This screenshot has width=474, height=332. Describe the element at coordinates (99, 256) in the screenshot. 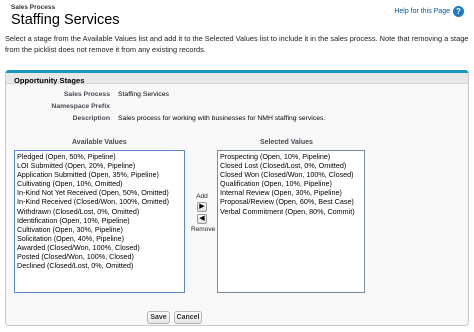

I see `list-option: Posted (Closed/Won, 100%, Closed)` at that location.